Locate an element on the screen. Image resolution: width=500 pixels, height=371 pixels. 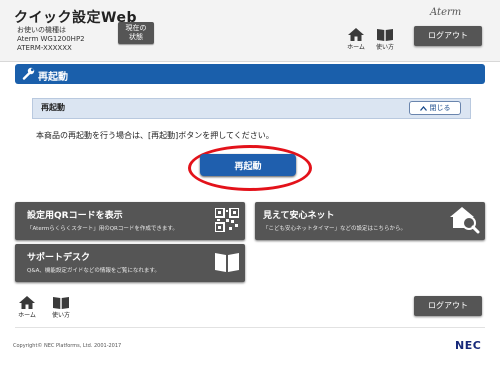
qr-tile-subtitle: 「Atermらくらくスタート」用のQRコードを作成できます。 is located at coordinates (102, 229).